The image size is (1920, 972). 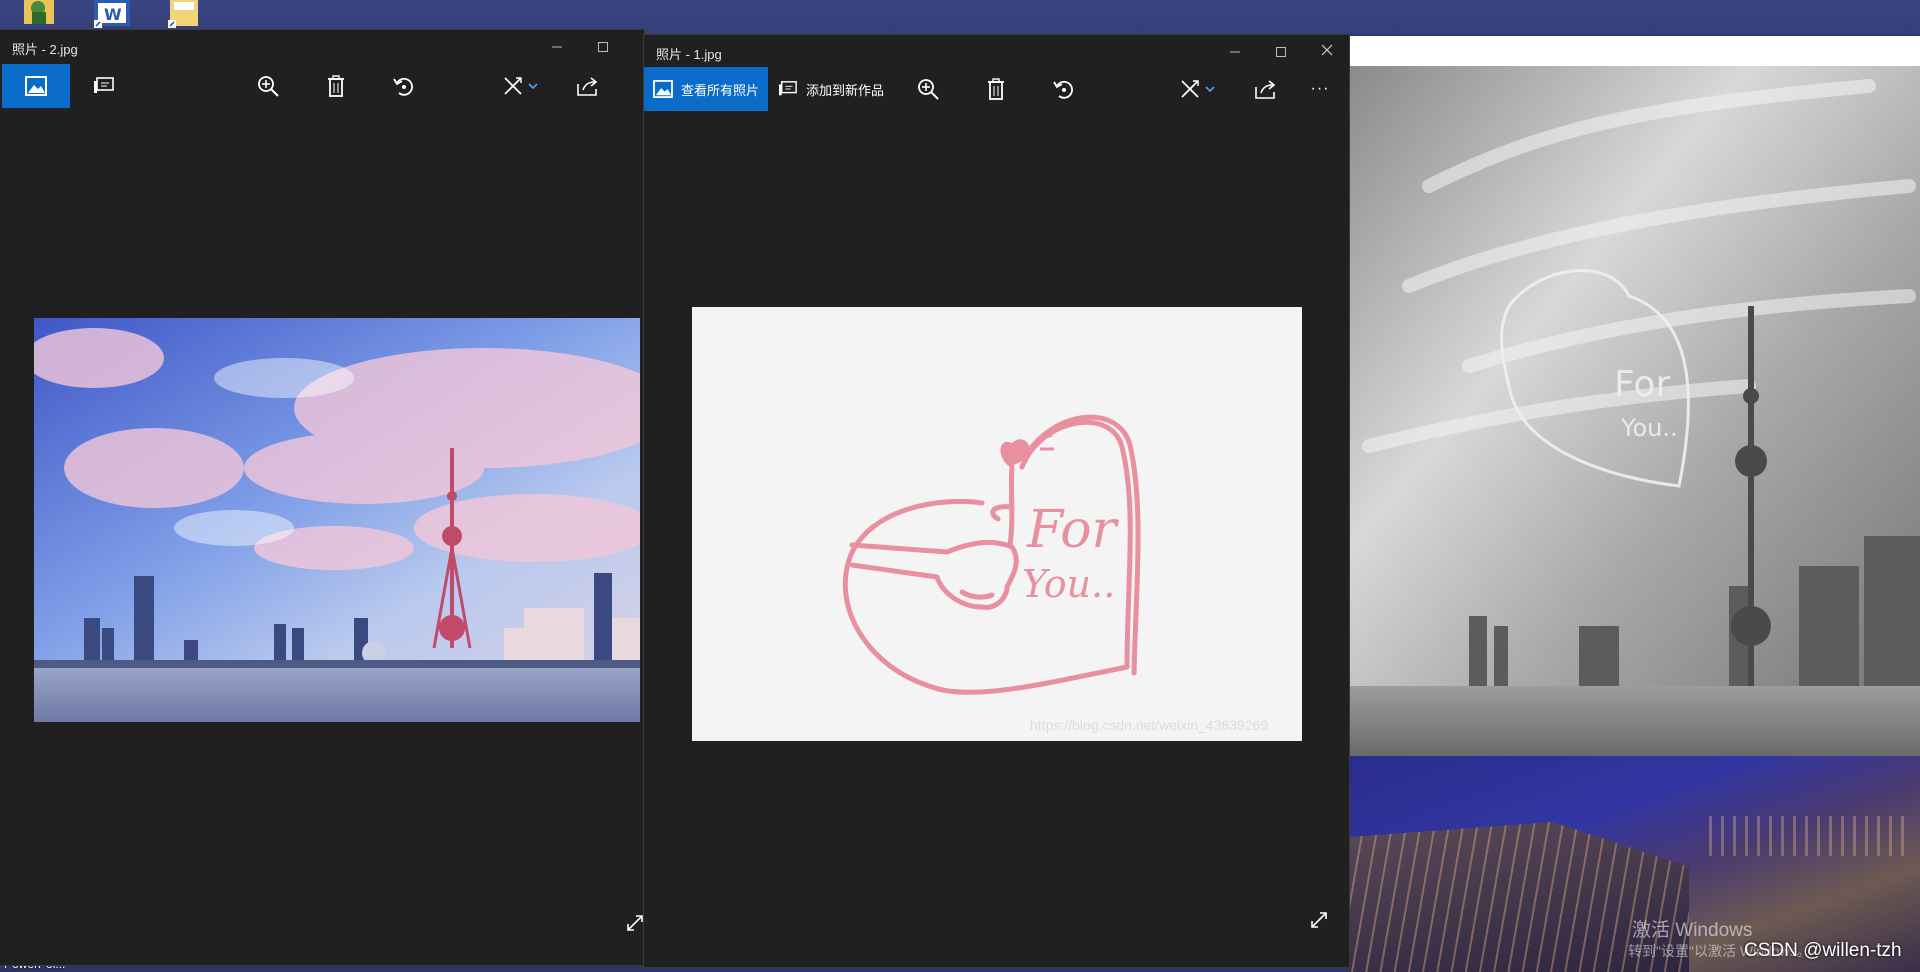 What do you see at coordinates (45, 49) in the screenshot?
I see `window-title: 照片 - 2.jpg` at bounding box center [45, 49].